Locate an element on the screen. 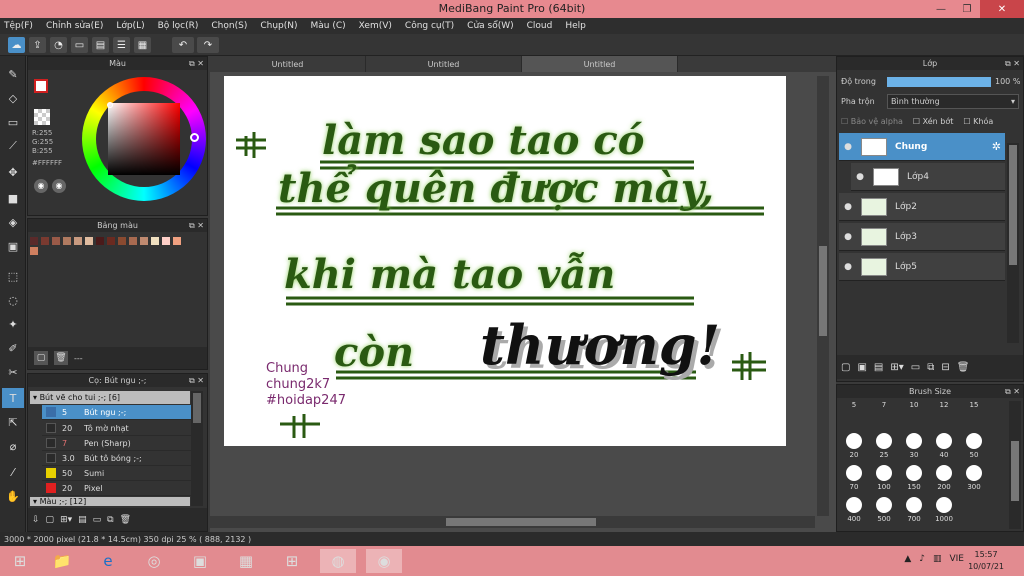  paint-icon: ◍ is located at coordinates (338, 561).